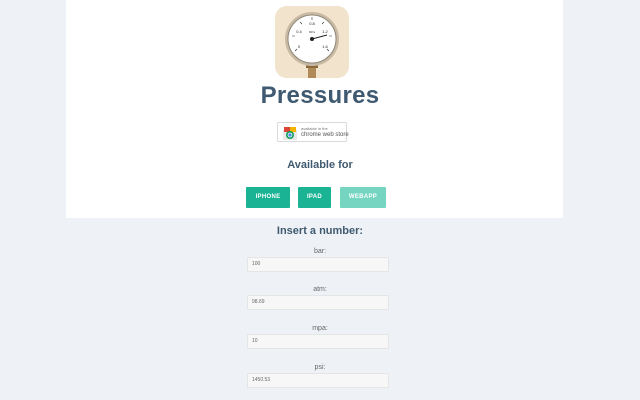  I want to click on iphone-button: IPHONE, so click(268, 197).